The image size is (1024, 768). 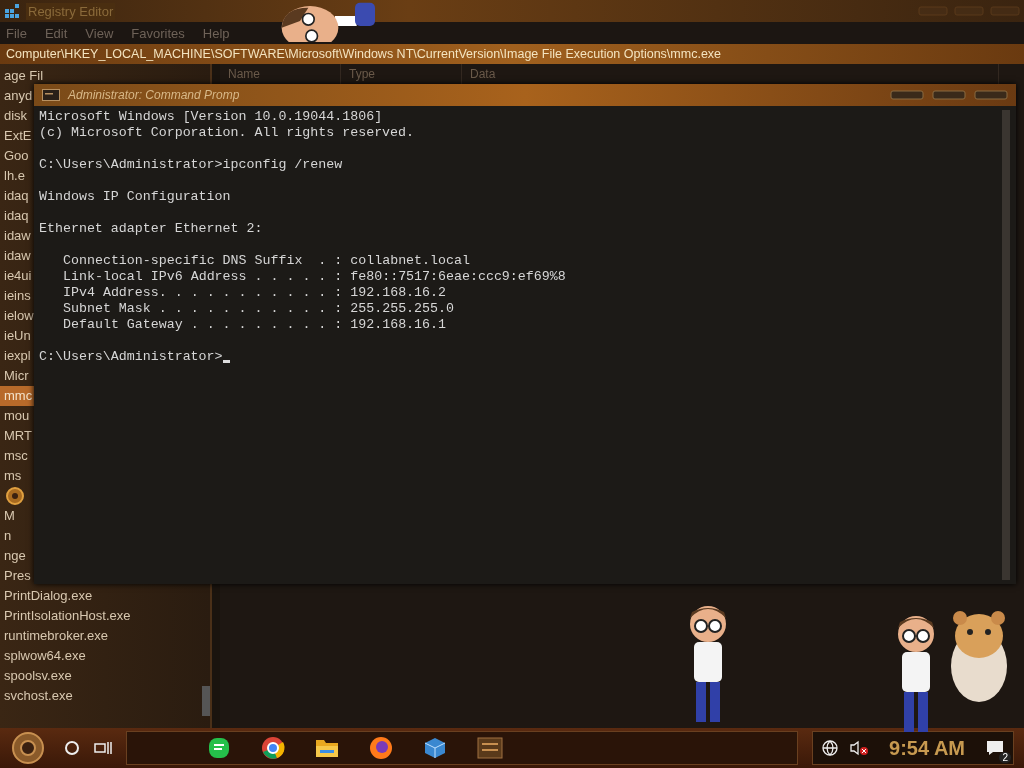 I want to click on tree-item: ms, so click(x=12, y=476).